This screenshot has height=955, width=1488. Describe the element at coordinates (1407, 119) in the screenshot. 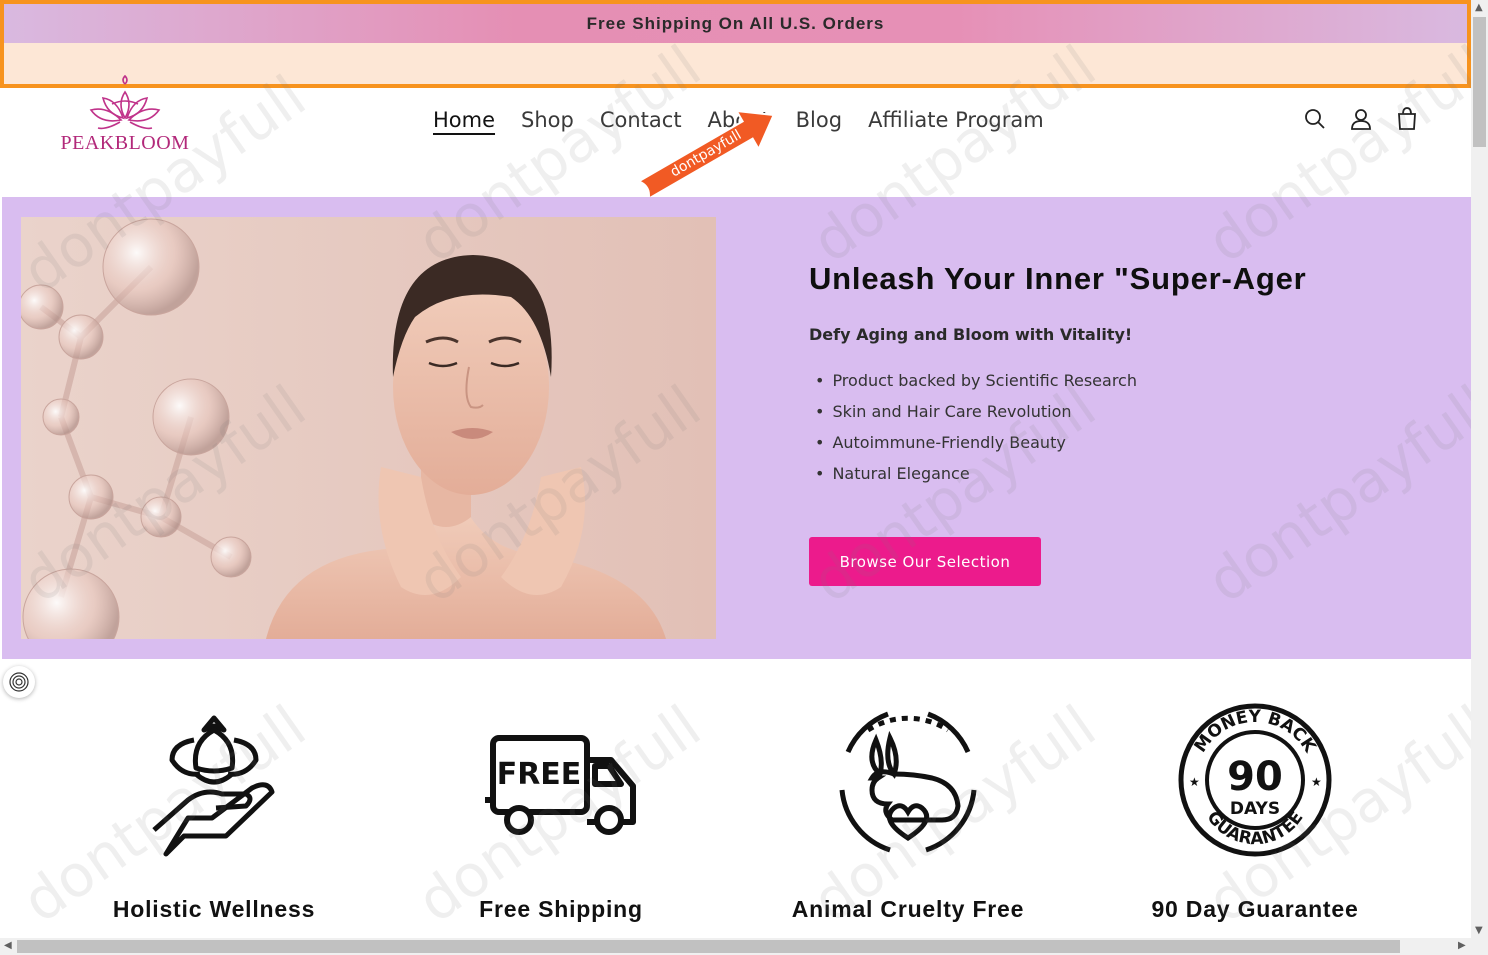

I see `cart-icon` at that location.